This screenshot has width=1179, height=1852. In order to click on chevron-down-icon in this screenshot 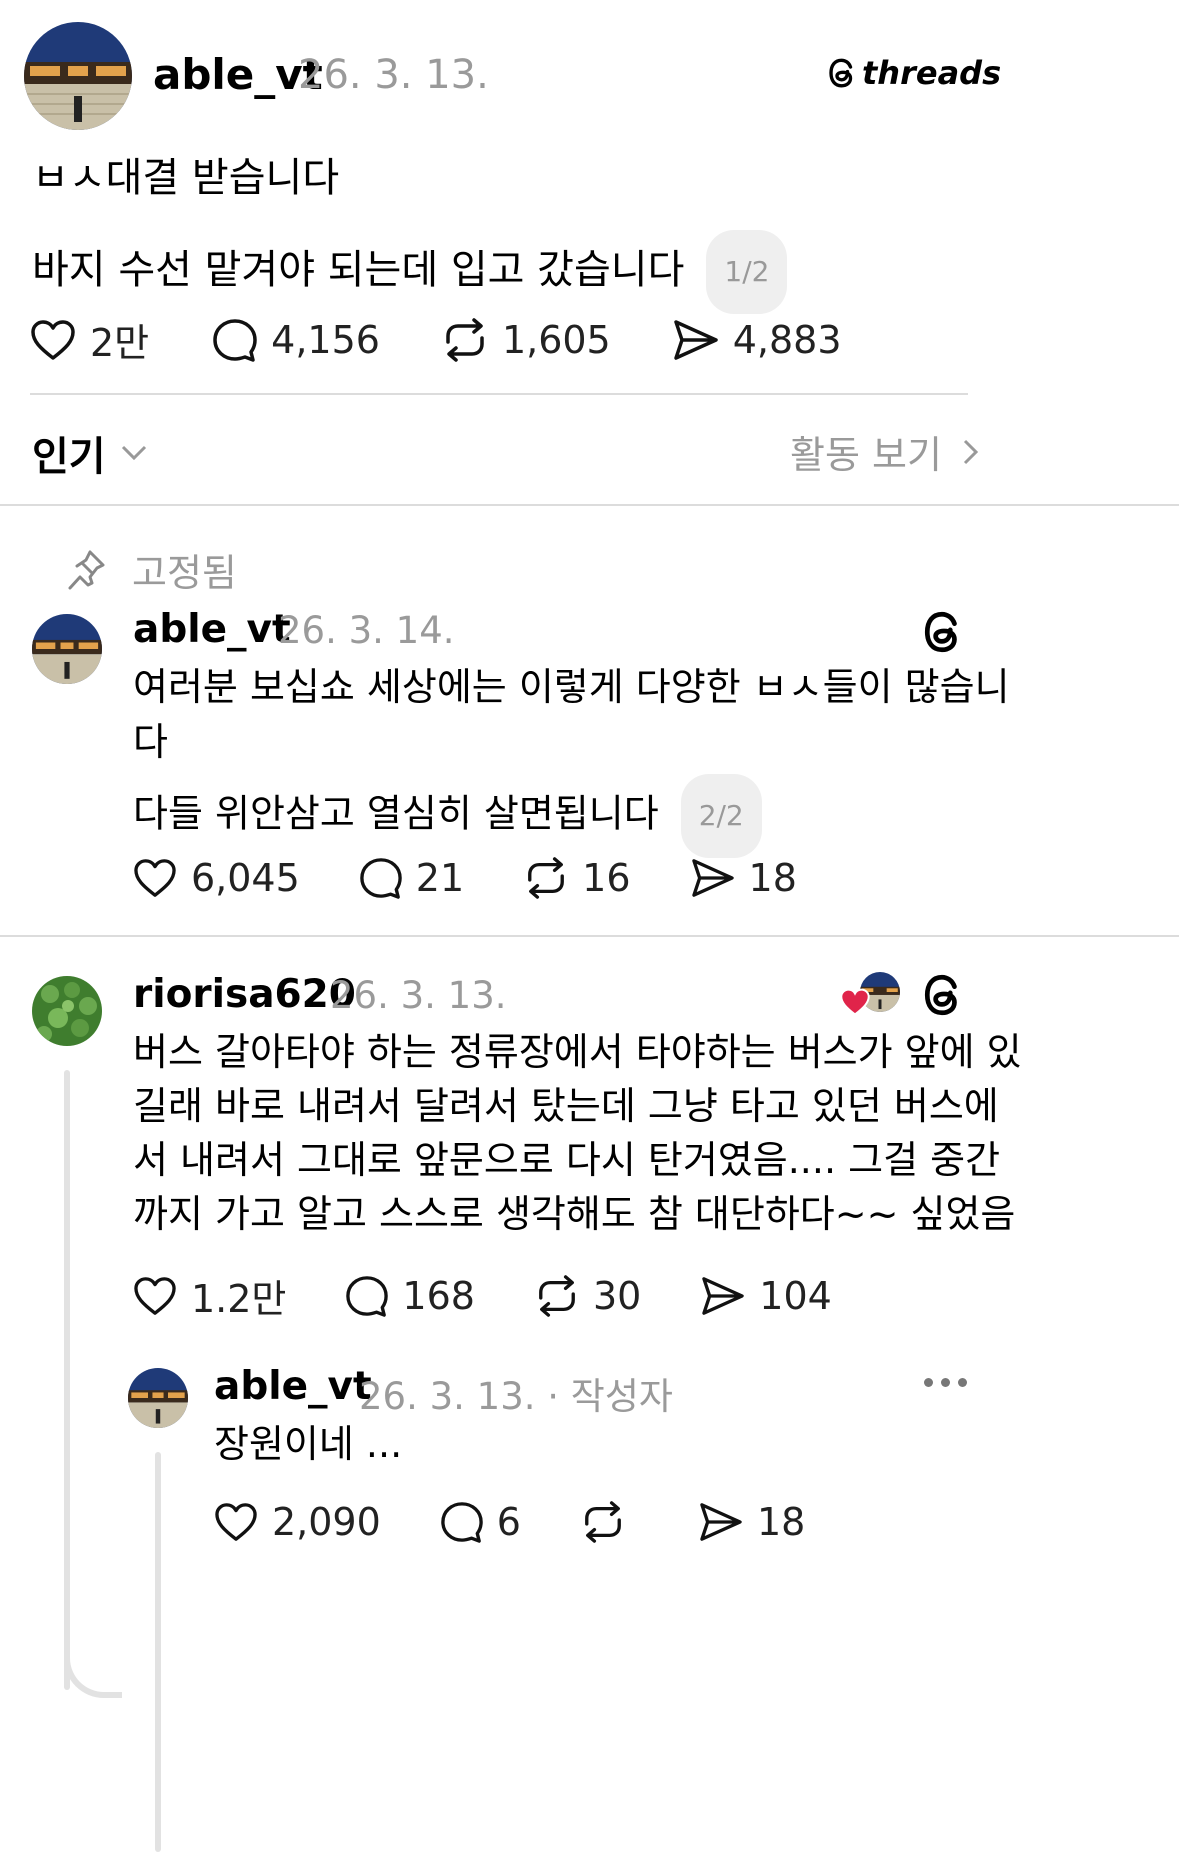, I will do `click(133, 453)`.